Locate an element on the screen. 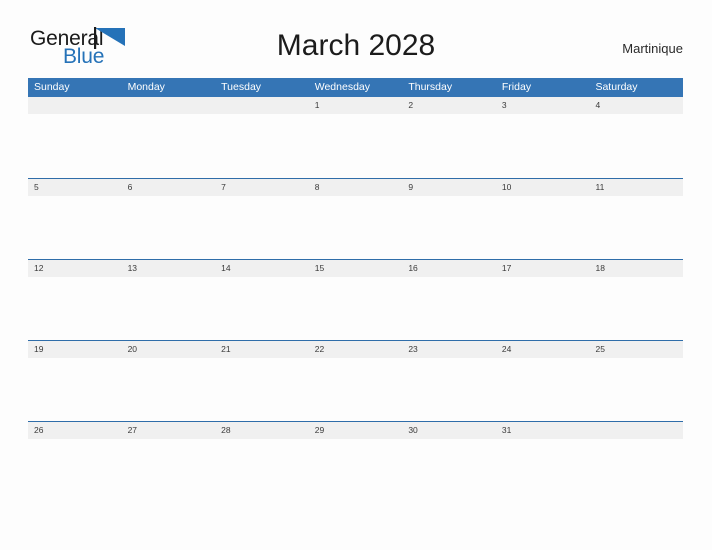  day-cell: 14 is located at coordinates (262, 300).